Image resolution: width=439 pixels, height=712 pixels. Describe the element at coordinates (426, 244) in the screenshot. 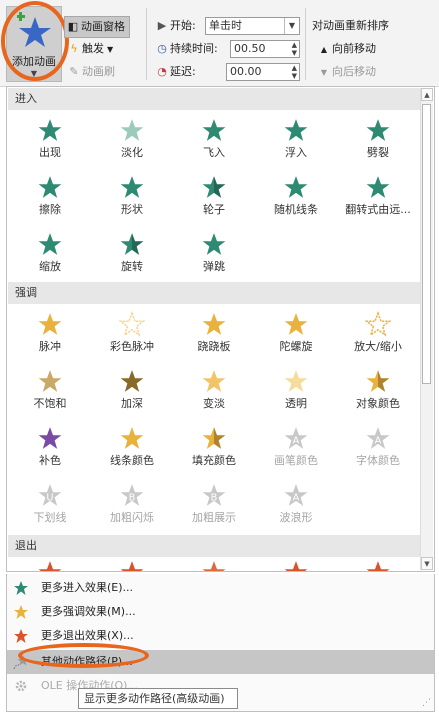

I see `scrollbar-thumb` at that location.